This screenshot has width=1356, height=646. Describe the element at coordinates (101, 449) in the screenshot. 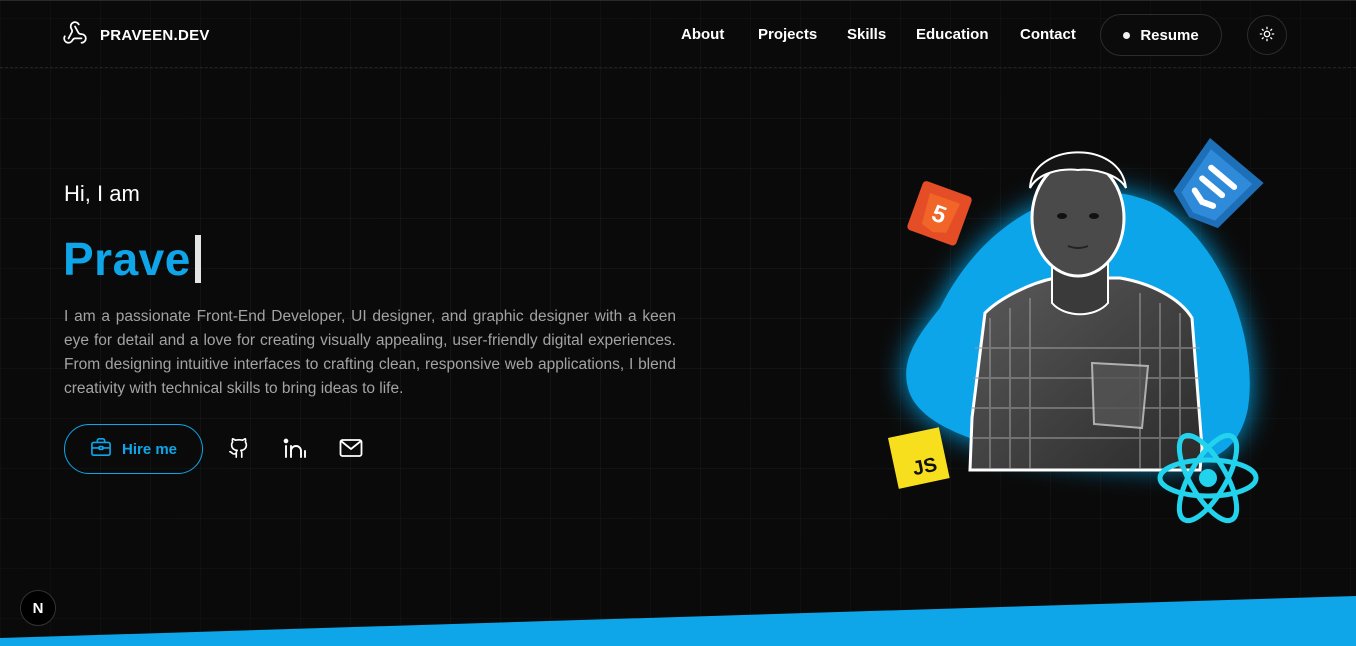

I see `briefcase-icon` at that location.